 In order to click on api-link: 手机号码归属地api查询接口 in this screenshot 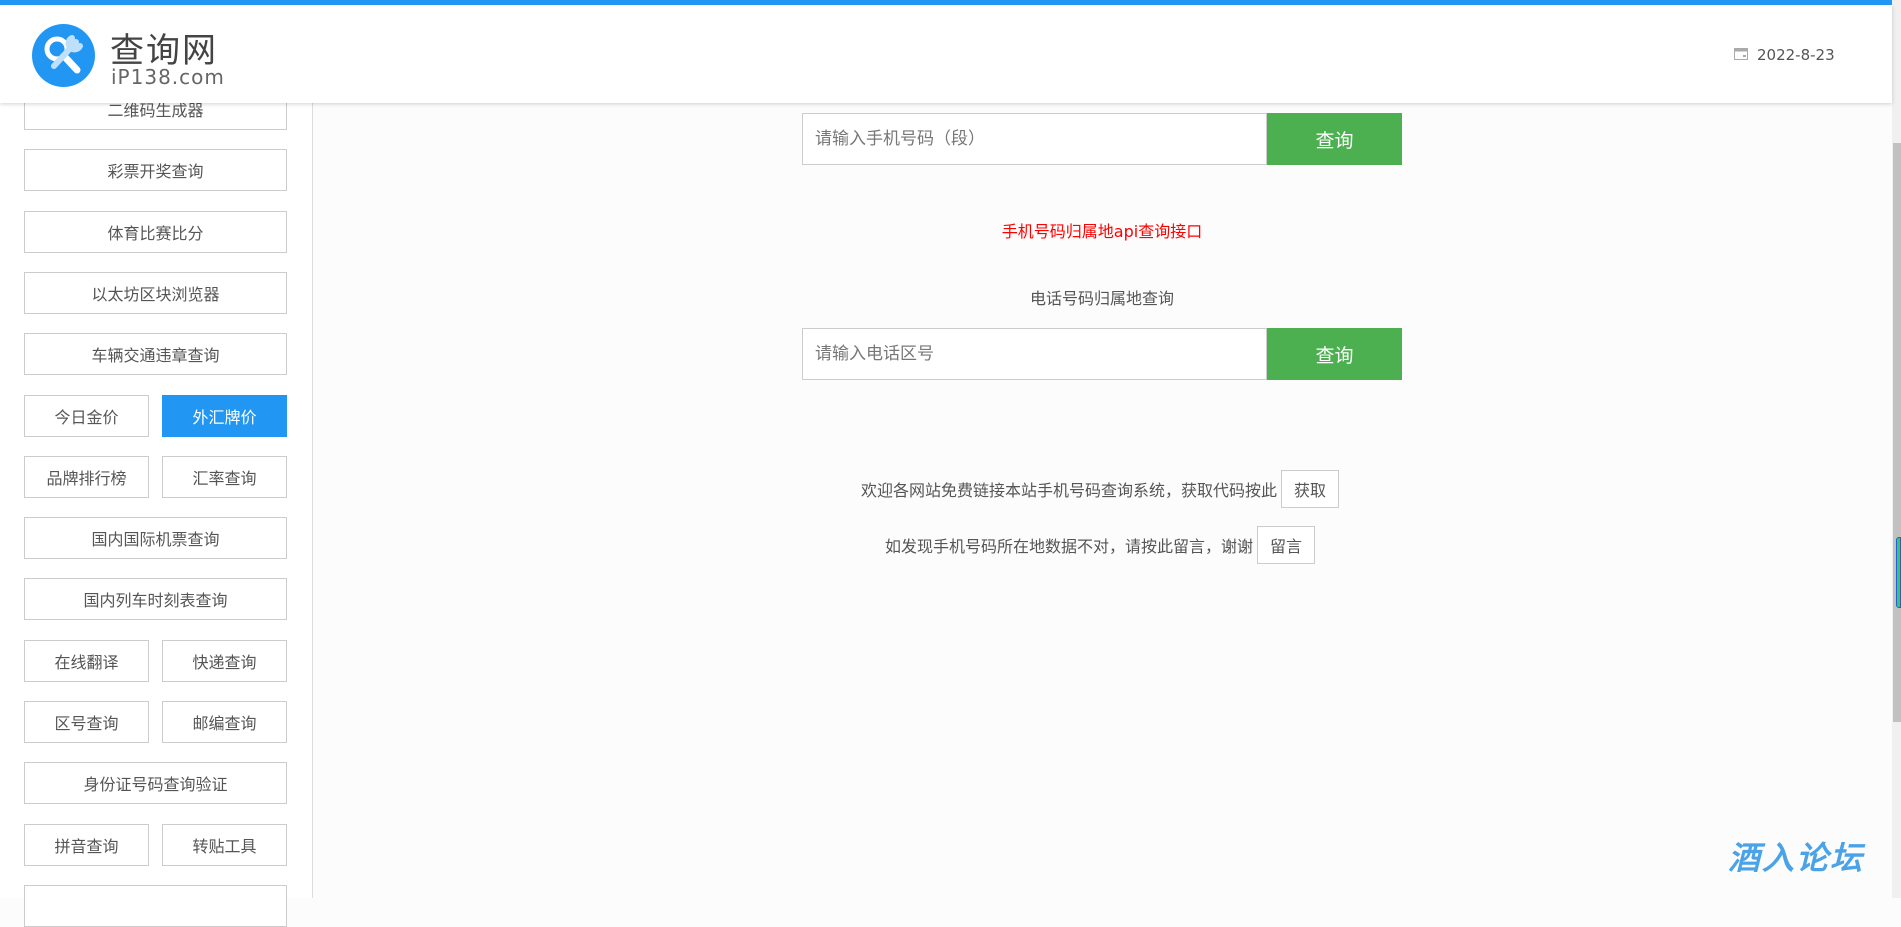, I will do `click(1102, 230)`.